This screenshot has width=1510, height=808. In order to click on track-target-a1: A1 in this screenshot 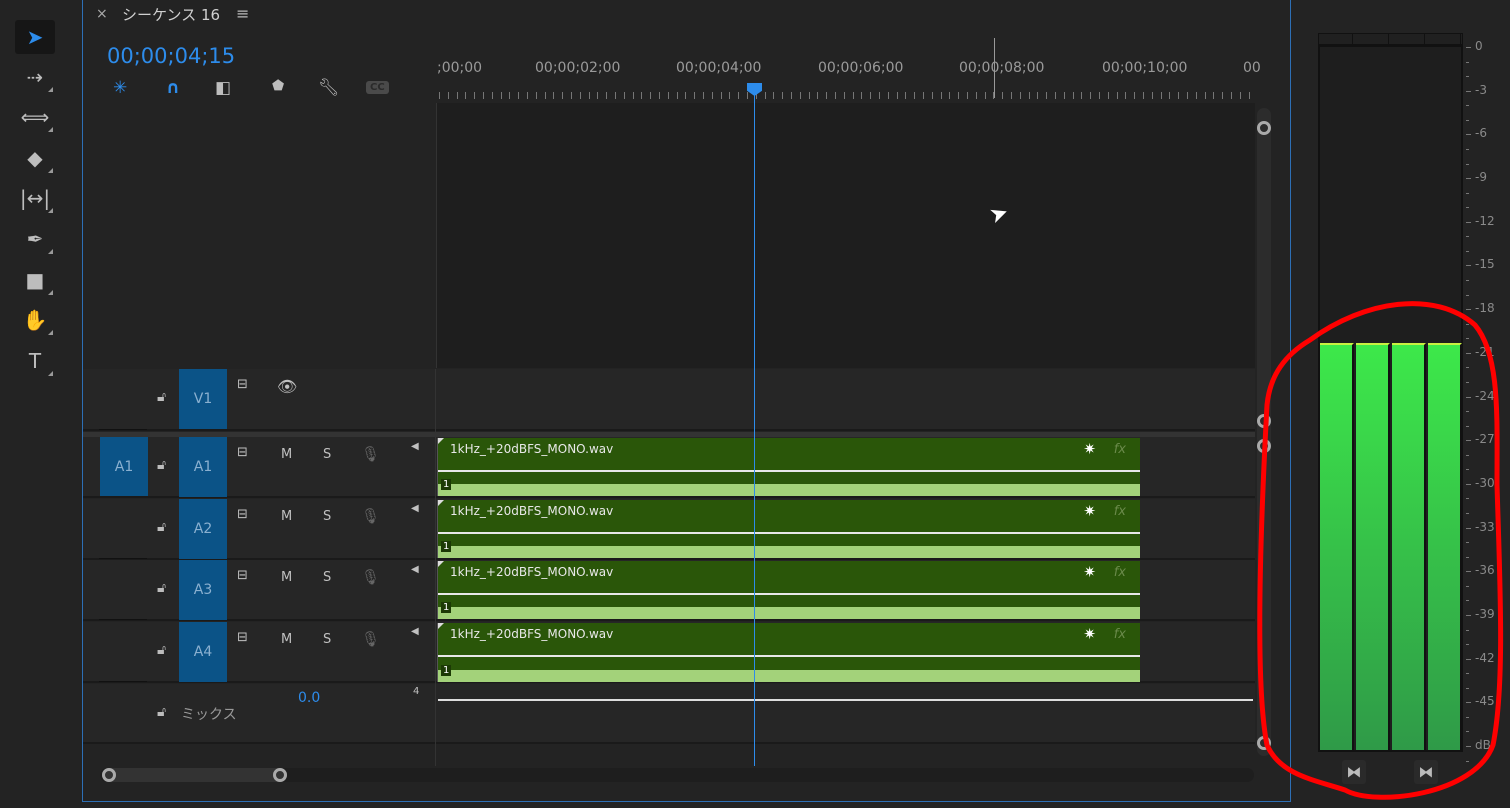, I will do `click(203, 467)`.